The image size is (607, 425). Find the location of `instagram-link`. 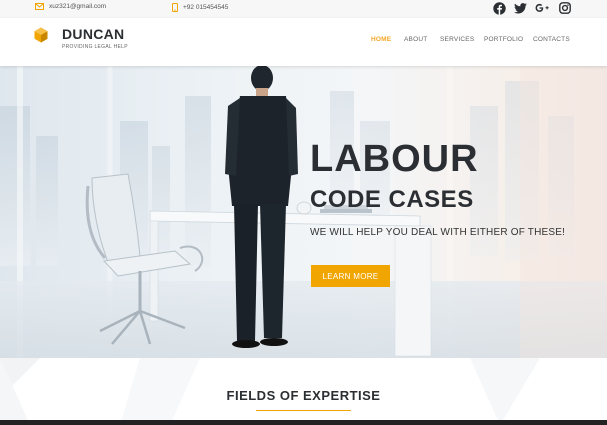

instagram-link is located at coordinates (565, 8).